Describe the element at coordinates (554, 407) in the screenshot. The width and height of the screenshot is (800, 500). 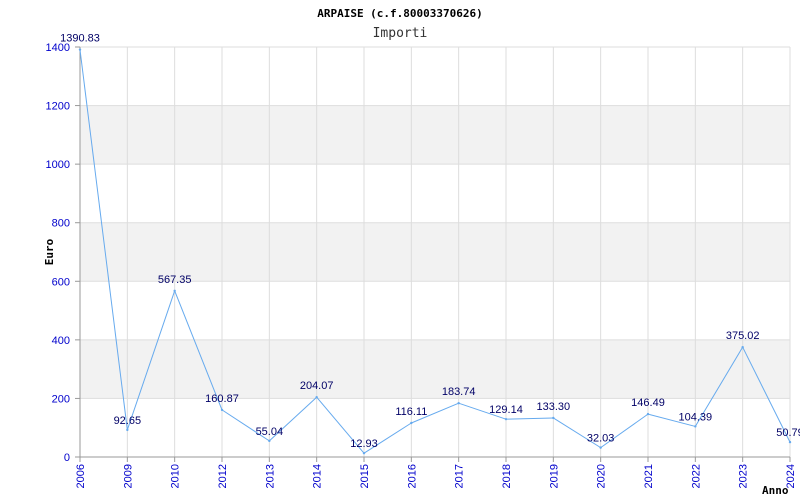
I see `data-label: 133.30` at that location.